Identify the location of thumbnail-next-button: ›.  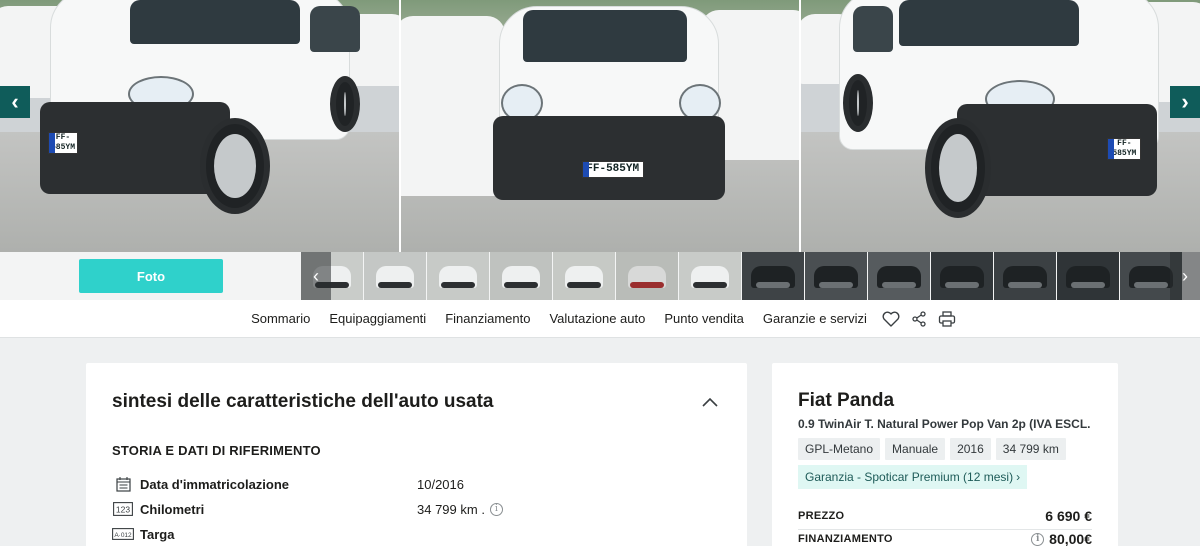
(1185, 276).